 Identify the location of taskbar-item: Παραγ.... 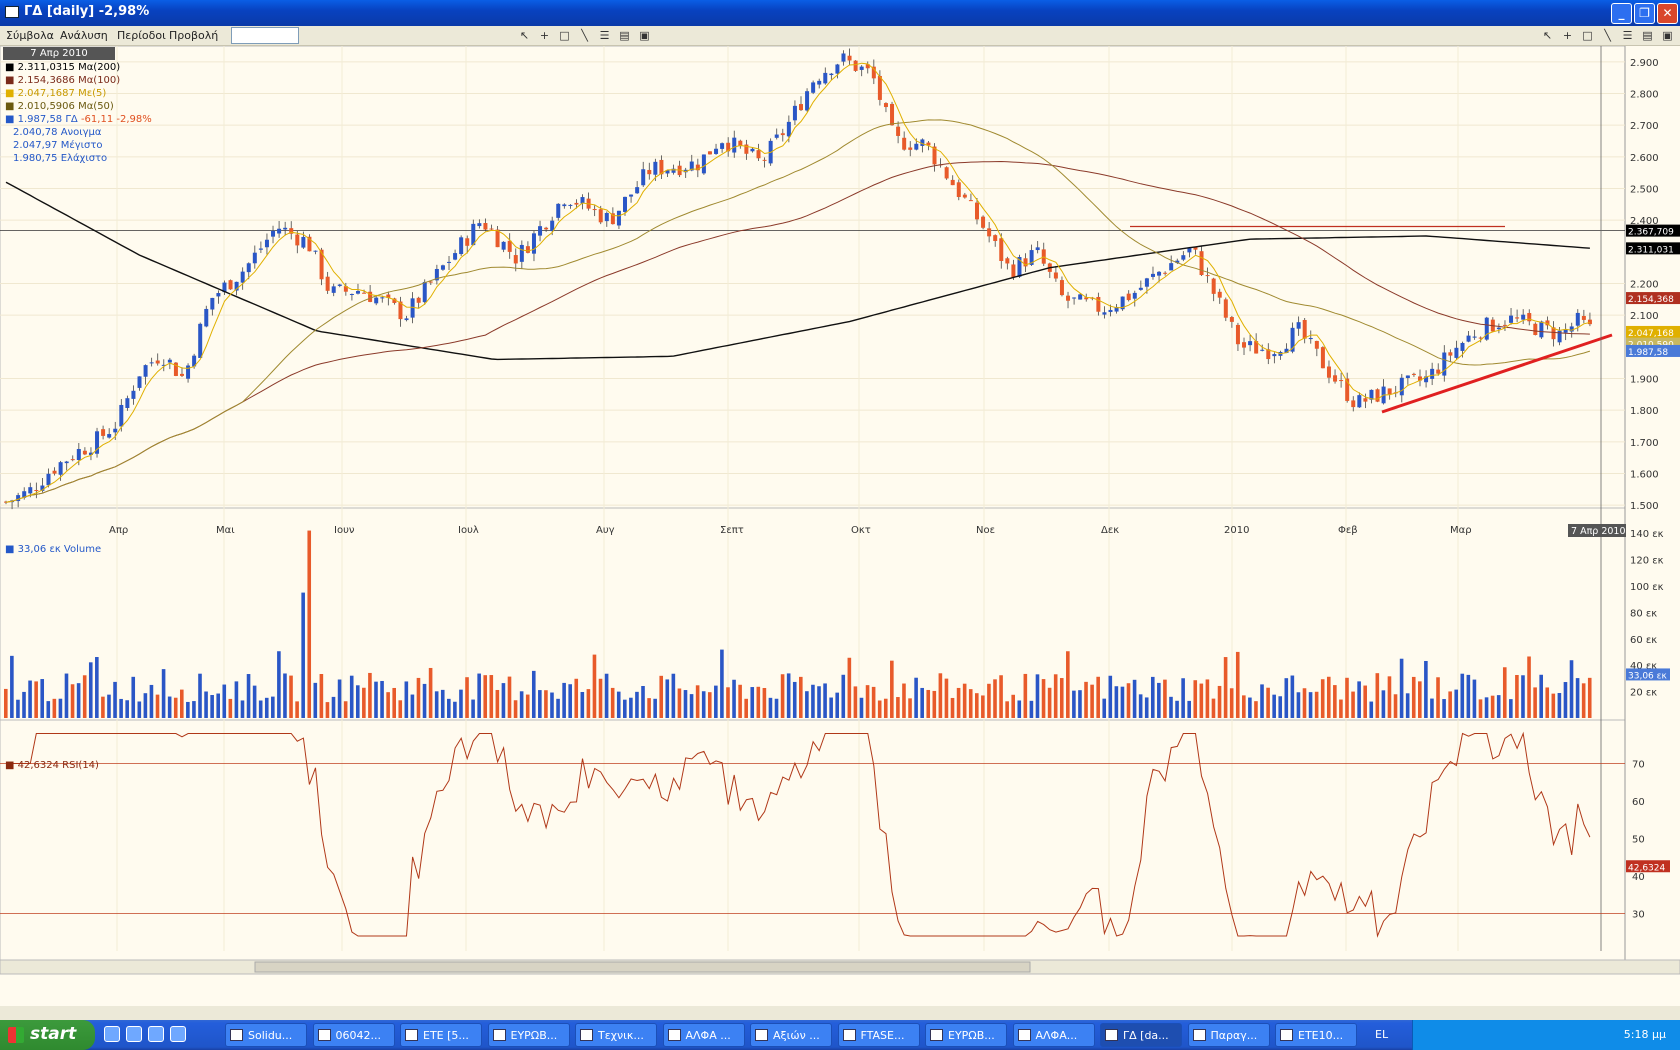
(1228, 1035).